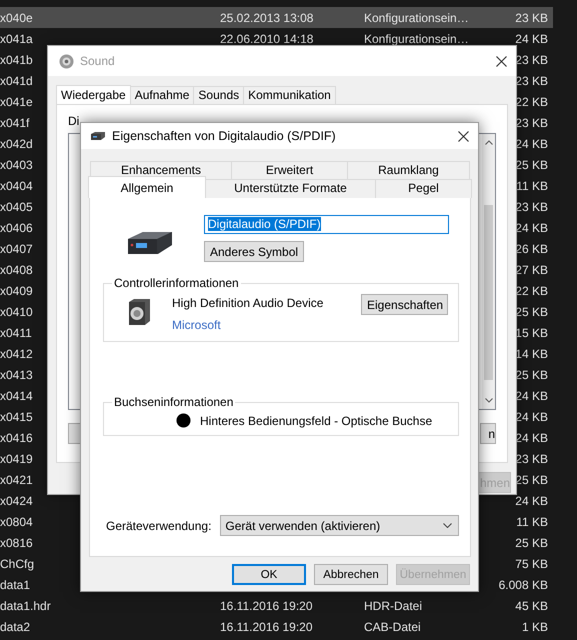 This screenshot has height=640, width=577. I want to click on file-type: CAB-Datei, so click(392, 627).